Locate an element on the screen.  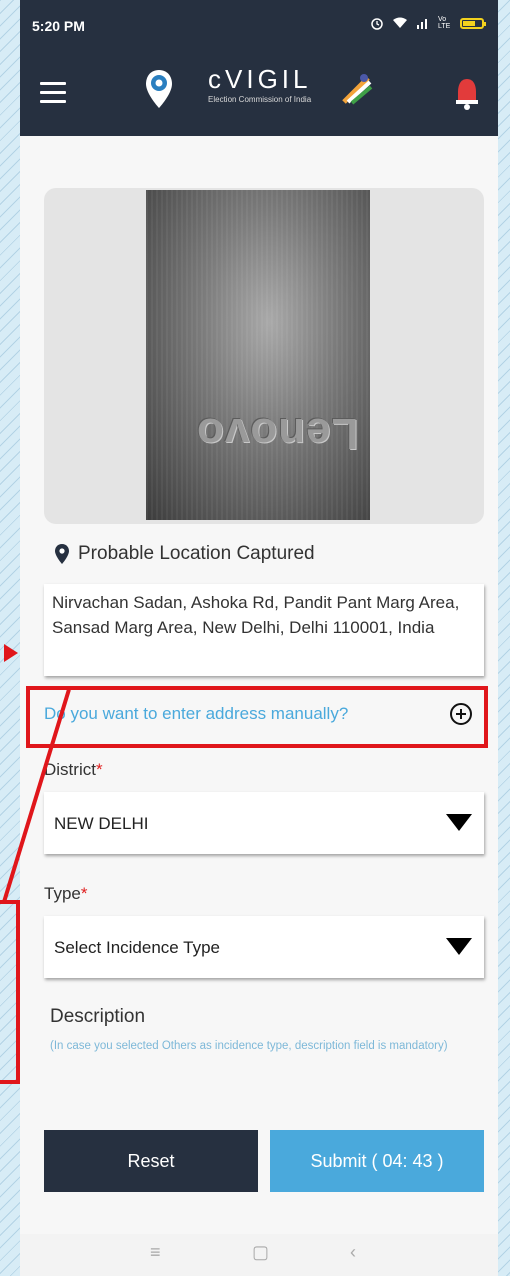
app-bar: cVIGIL Election Commission of India is located at coordinates (259, 96).